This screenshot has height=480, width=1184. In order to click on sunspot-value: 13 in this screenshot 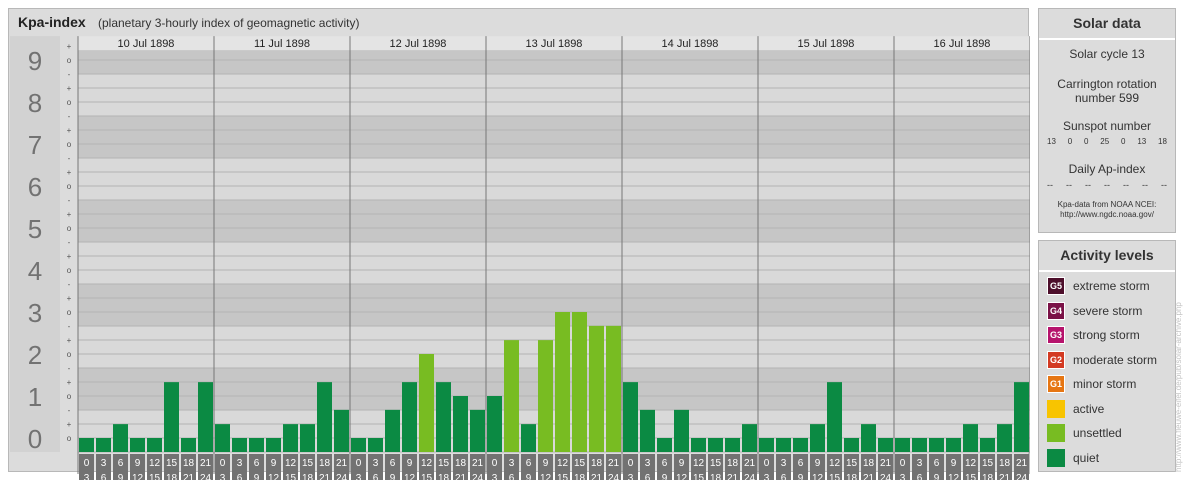, I will do `click(1051, 141)`.